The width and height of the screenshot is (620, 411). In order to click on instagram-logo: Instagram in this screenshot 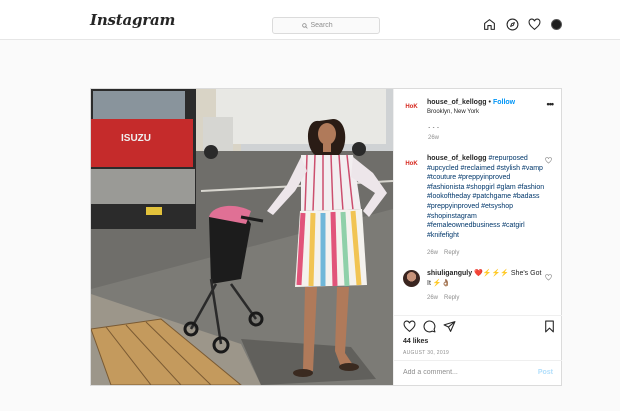, I will do `click(132, 20)`.